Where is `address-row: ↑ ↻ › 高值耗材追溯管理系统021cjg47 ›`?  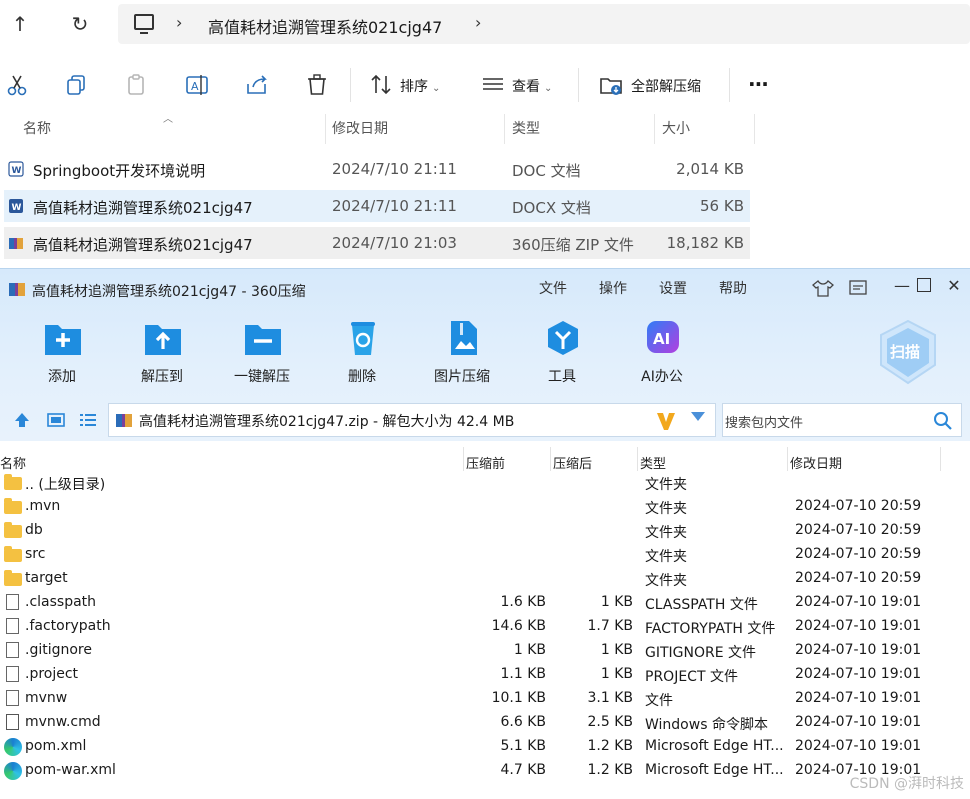 address-row: ↑ ↻ › 高值耗材追溯管理系统021cjg47 › is located at coordinates (485, 25).